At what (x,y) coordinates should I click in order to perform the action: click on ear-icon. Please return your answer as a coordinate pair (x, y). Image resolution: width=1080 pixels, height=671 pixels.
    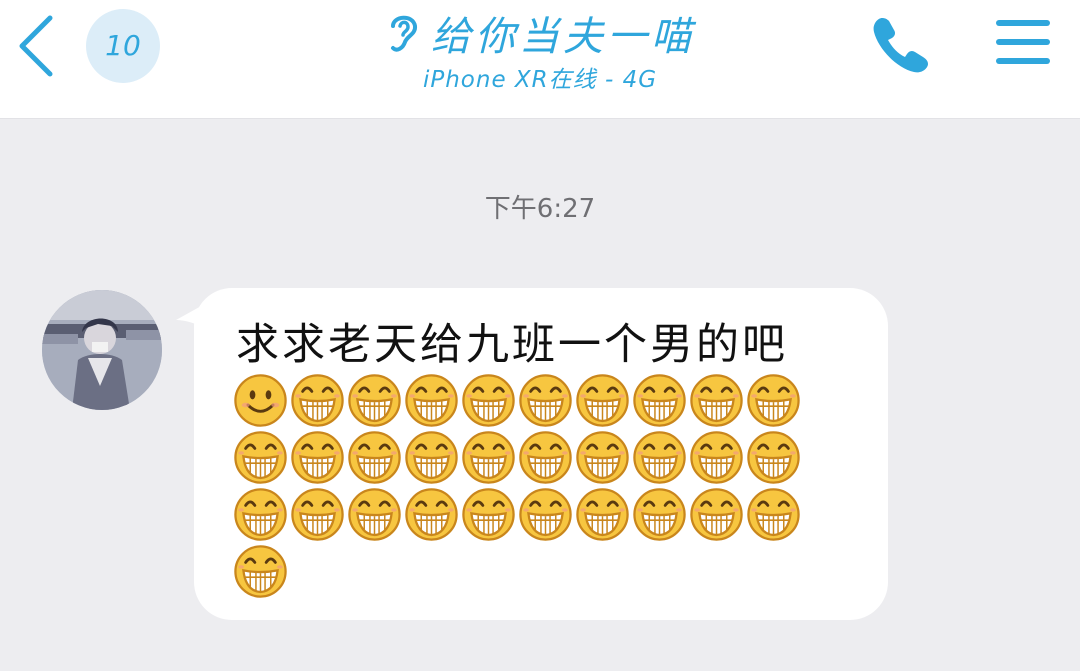
    Looking at the image, I should click on (403, 33).